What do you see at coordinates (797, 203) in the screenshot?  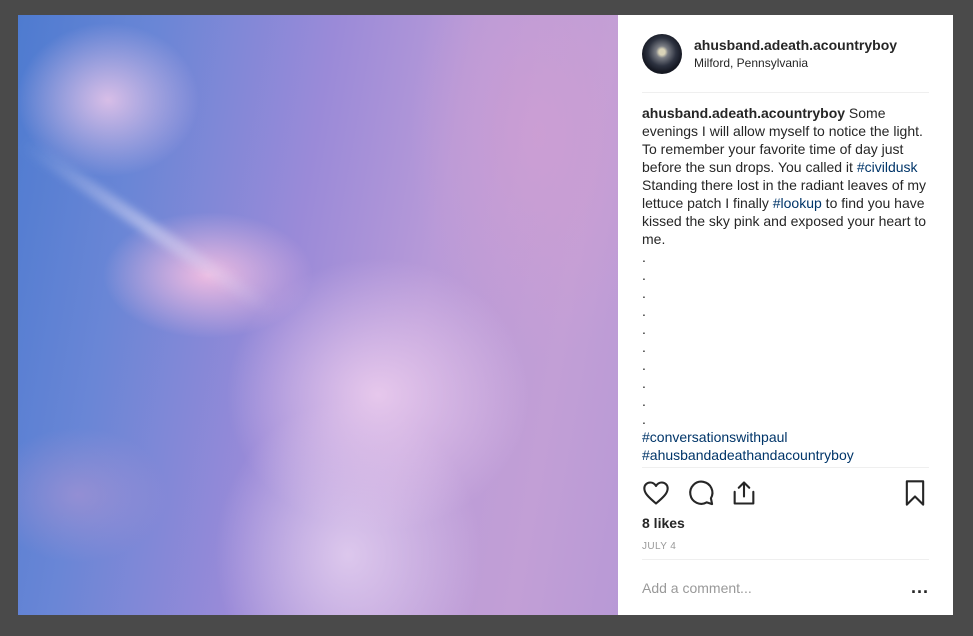 I see `hashtag-lookup: #lookup` at bounding box center [797, 203].